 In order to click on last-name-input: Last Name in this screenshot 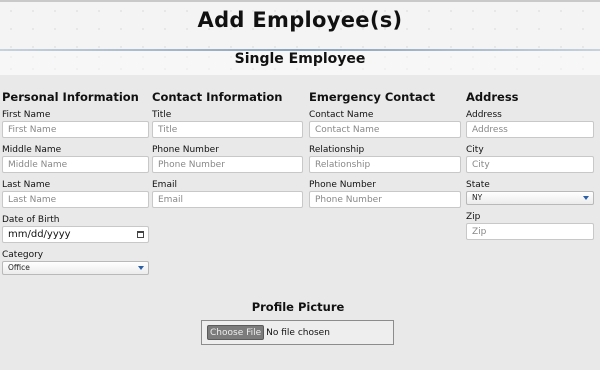, I will do `click(75, 199)`.